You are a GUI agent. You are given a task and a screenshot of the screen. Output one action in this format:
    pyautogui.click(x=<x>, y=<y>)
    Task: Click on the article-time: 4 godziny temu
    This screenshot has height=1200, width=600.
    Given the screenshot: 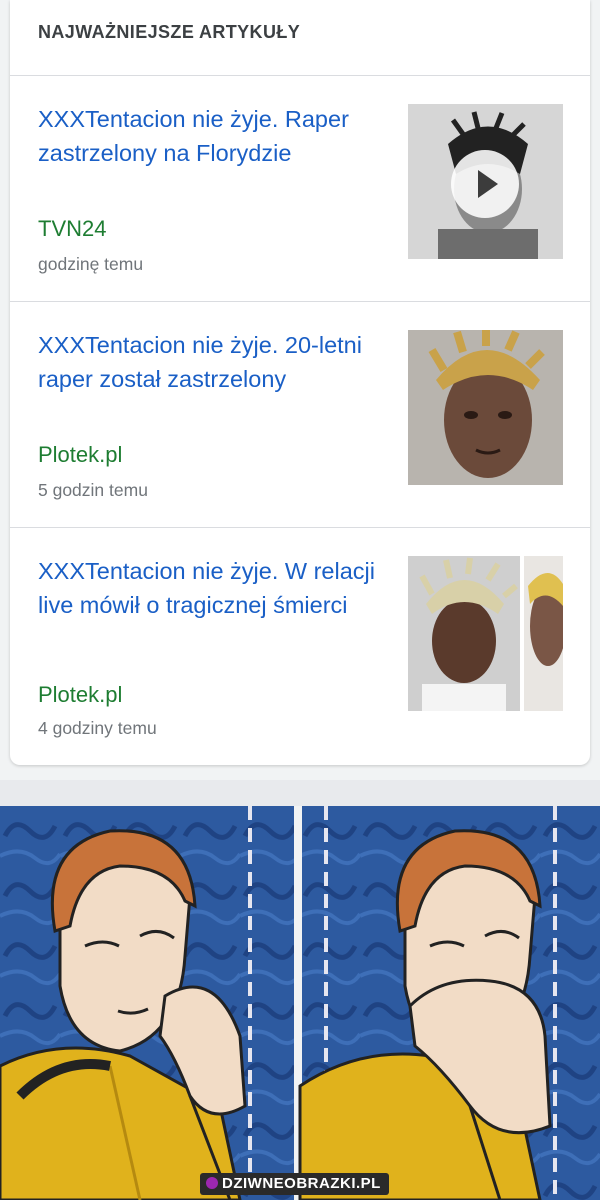 What is the action you would take?
    pyautogui.click(x=97, y=728)
    